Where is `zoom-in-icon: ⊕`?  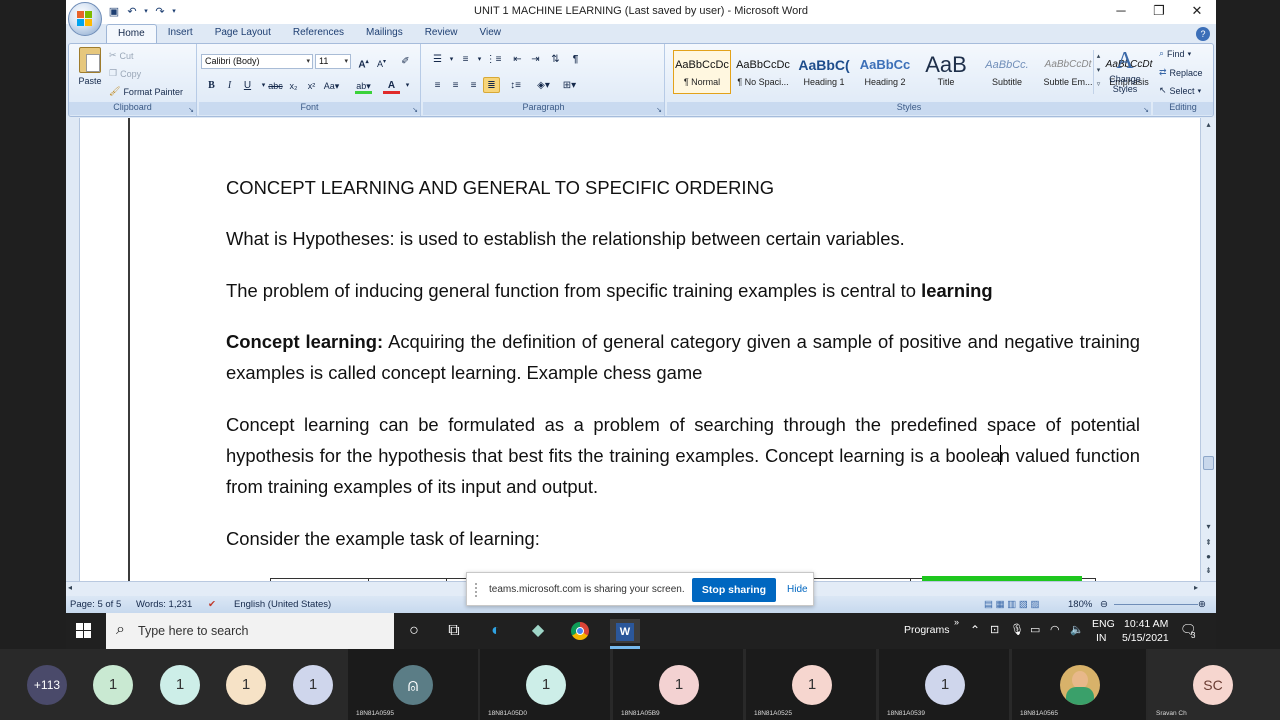
zoom-in-icon: ⊕ is located at coordinates (1202, 604).